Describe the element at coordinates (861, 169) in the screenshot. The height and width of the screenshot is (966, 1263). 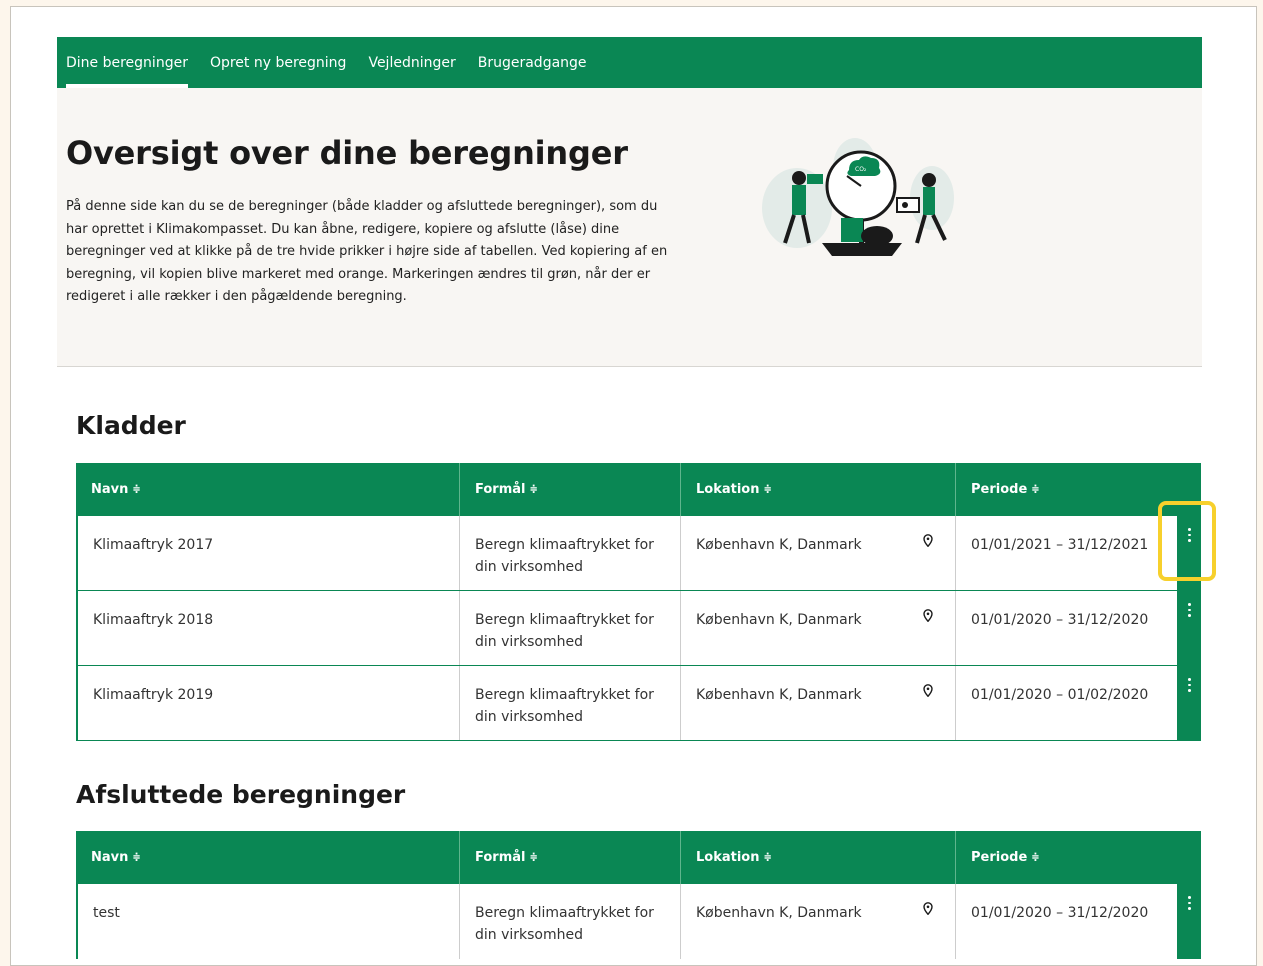
I see `co2-label: CO₂` at that location.